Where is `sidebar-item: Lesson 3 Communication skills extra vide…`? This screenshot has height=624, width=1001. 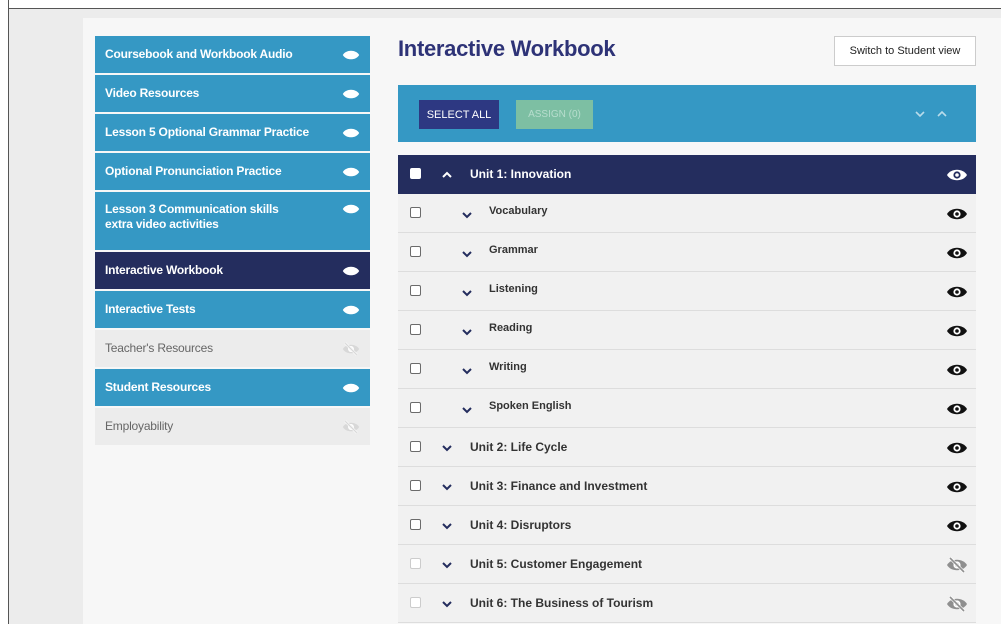
sidebar-item: Lesson 3 Communication skills extra vide… is located at coordinates (232, 221).